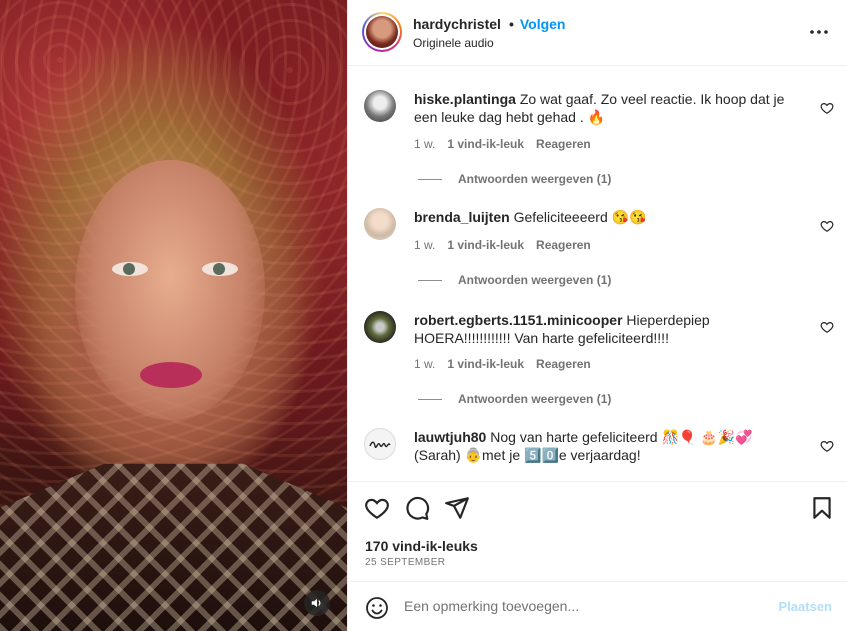 The height and width of the screenshot is (631, 847). Describe the element at coordinates (377, 608) in the screenshot. I see `emoji-icon` at that location.